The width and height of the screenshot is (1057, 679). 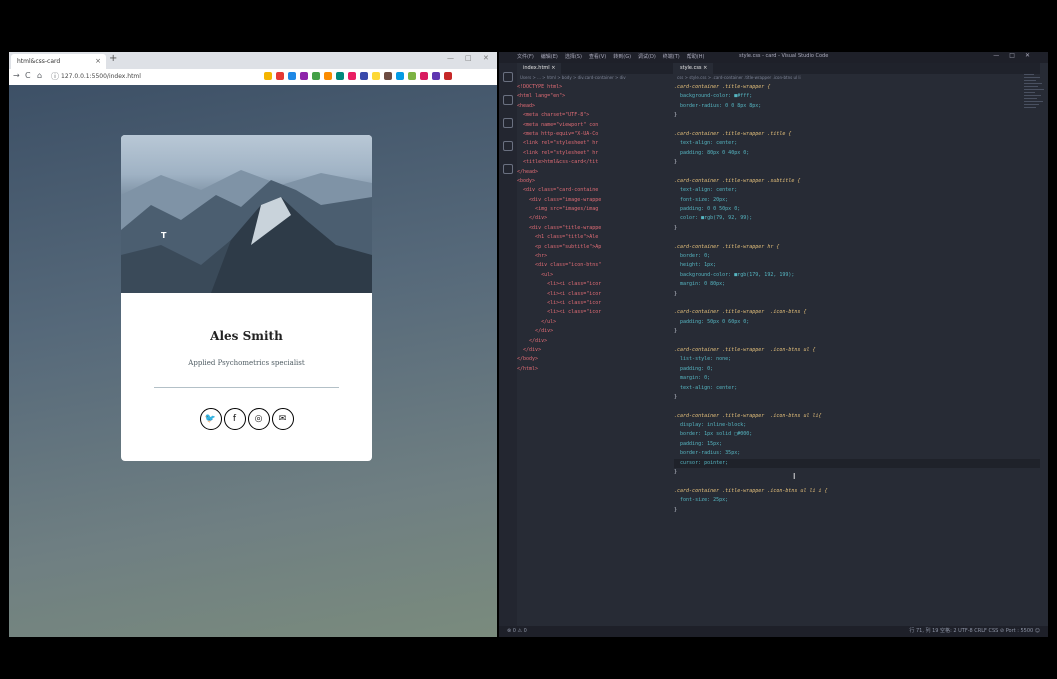 What do you see at coordinates (549, 56) in the screenshot?
I see `menu-item: 编辑(E)` at bounding box center [549, 56].